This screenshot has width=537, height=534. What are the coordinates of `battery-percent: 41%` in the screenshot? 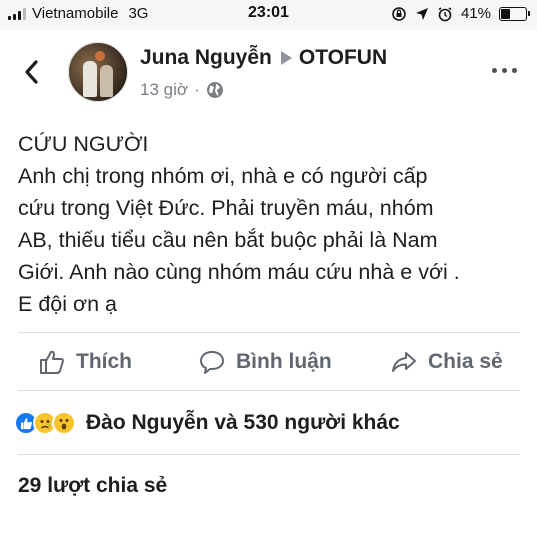 It's located at (475, 13).